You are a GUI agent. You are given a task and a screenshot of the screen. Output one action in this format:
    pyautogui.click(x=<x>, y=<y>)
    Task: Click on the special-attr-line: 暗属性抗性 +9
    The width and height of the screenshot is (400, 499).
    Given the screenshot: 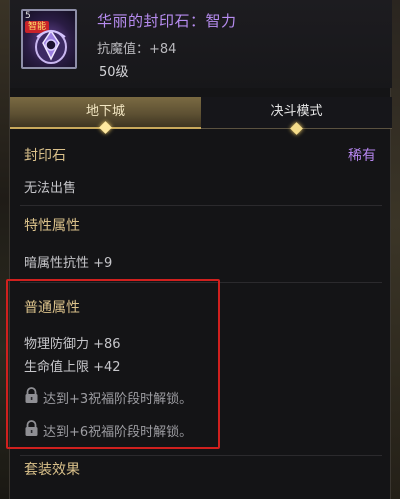 What is the action you would take?
    pyautogui.click(x=68, y=263)
    